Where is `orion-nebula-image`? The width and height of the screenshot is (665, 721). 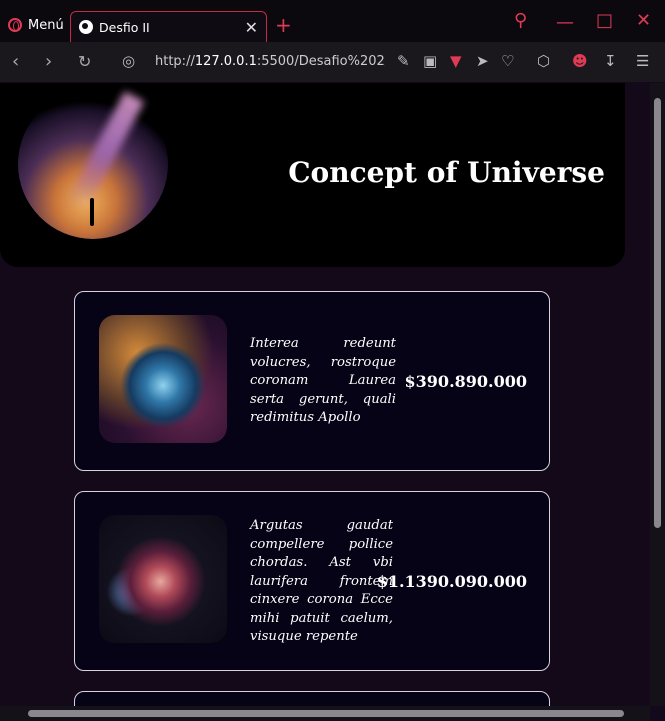 orion-nebula-image is located at coordinates (163, 579).